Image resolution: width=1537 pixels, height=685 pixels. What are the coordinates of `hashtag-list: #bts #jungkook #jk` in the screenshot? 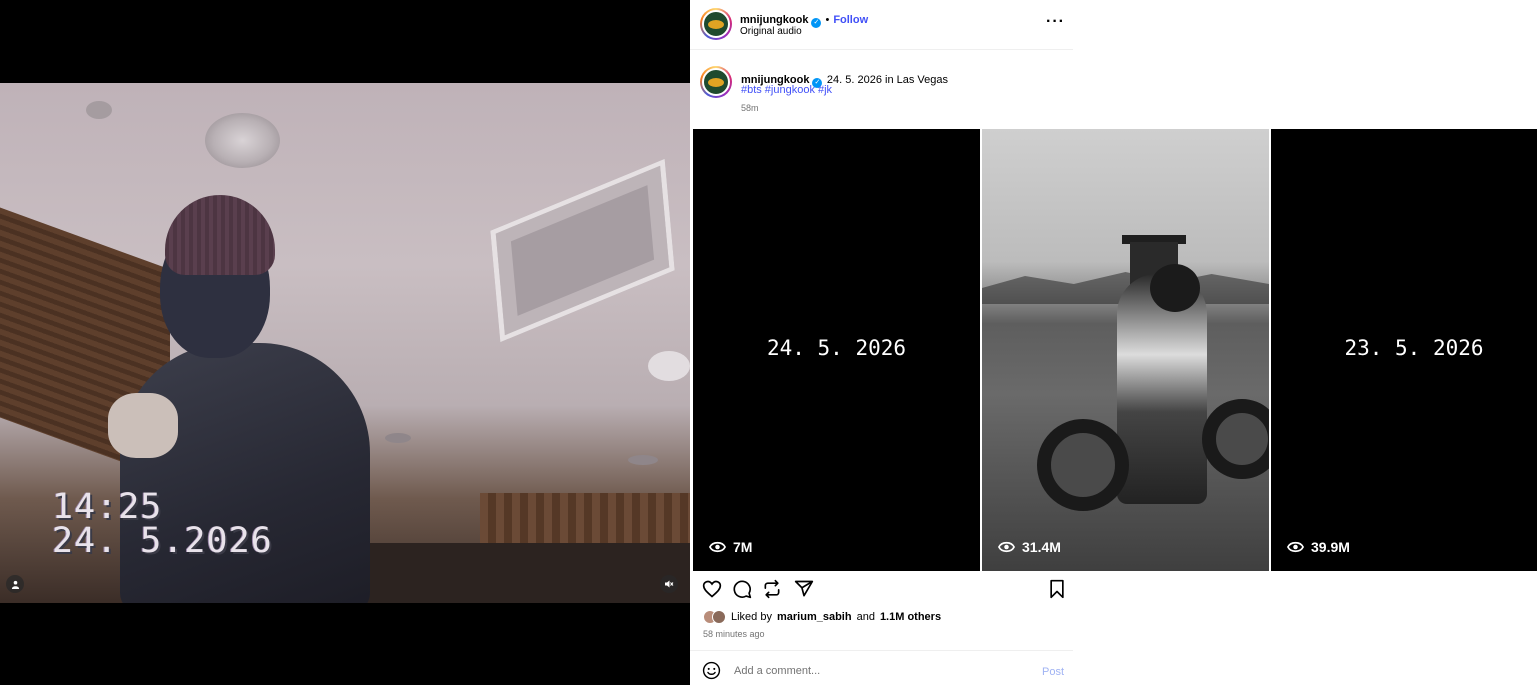 It's located at (788, 90).